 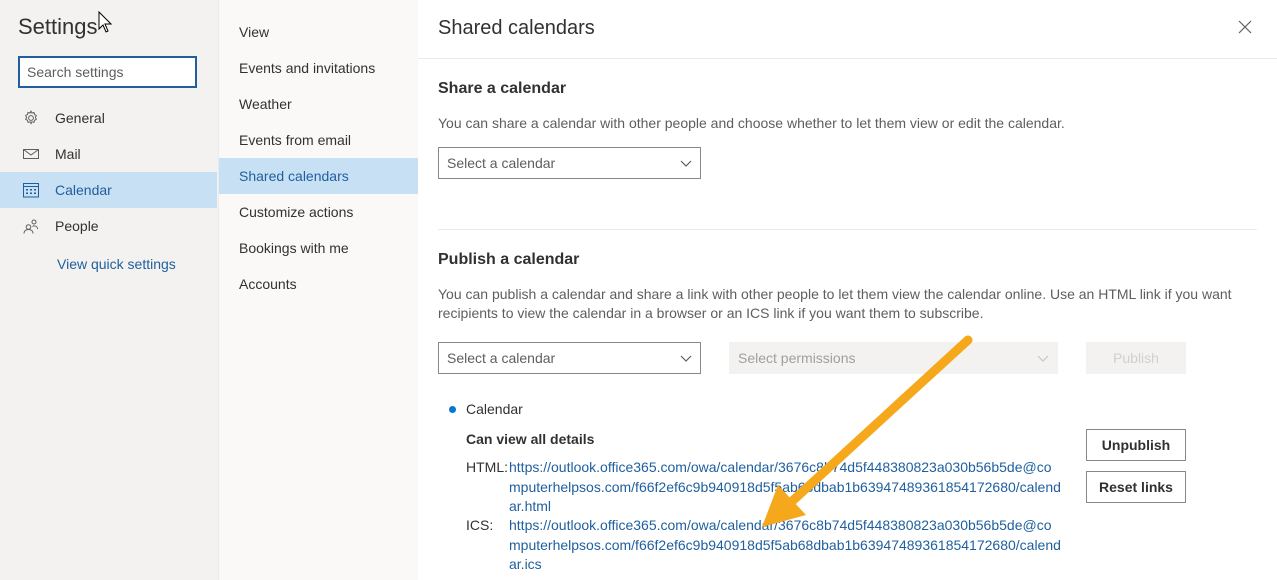 I want to click on nav-item-label: General, so click(x=80, y=118).